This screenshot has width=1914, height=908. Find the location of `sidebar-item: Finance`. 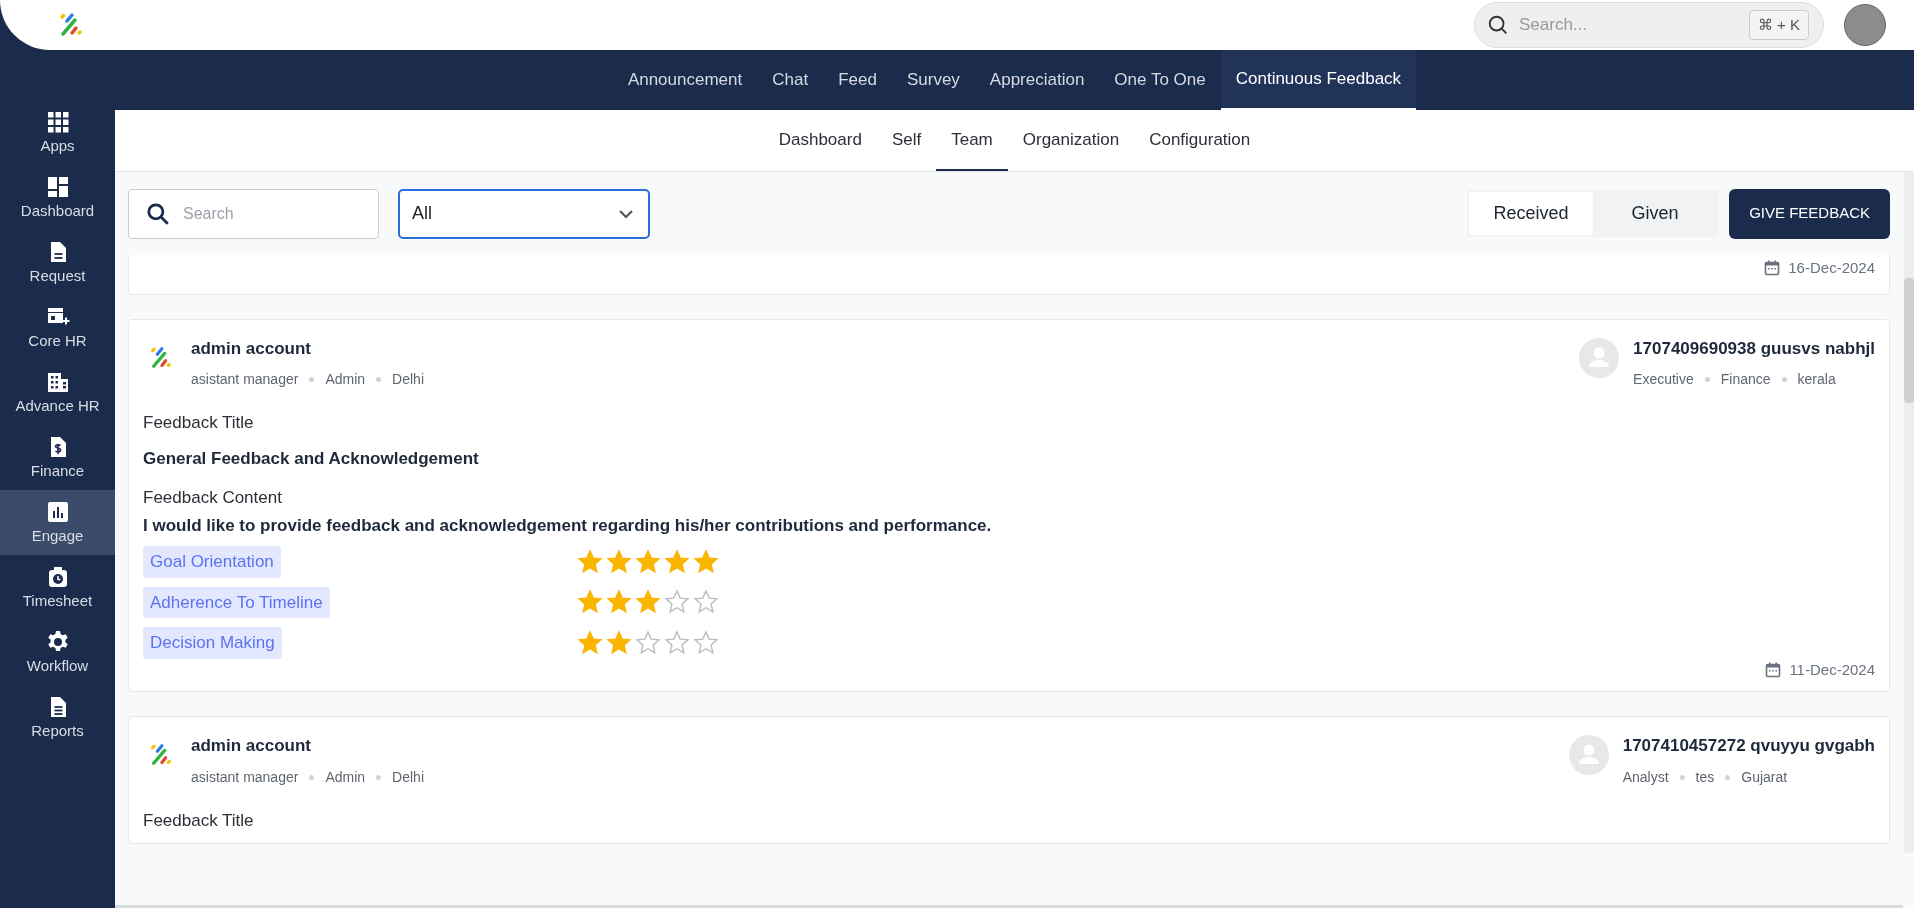

sidebar-item: Finance is located at coordinates (57, 457).